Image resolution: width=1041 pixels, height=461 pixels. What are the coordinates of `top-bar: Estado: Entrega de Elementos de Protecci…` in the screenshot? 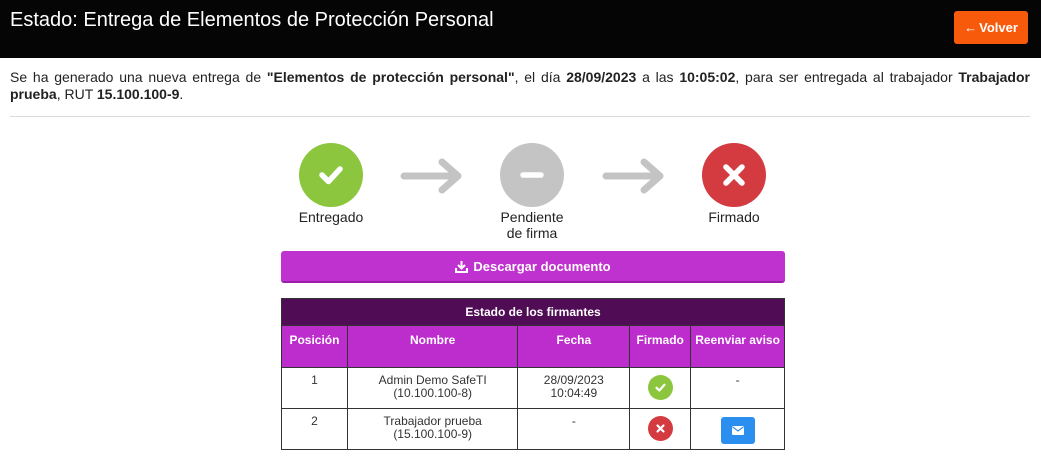 It's located at (520, 29).